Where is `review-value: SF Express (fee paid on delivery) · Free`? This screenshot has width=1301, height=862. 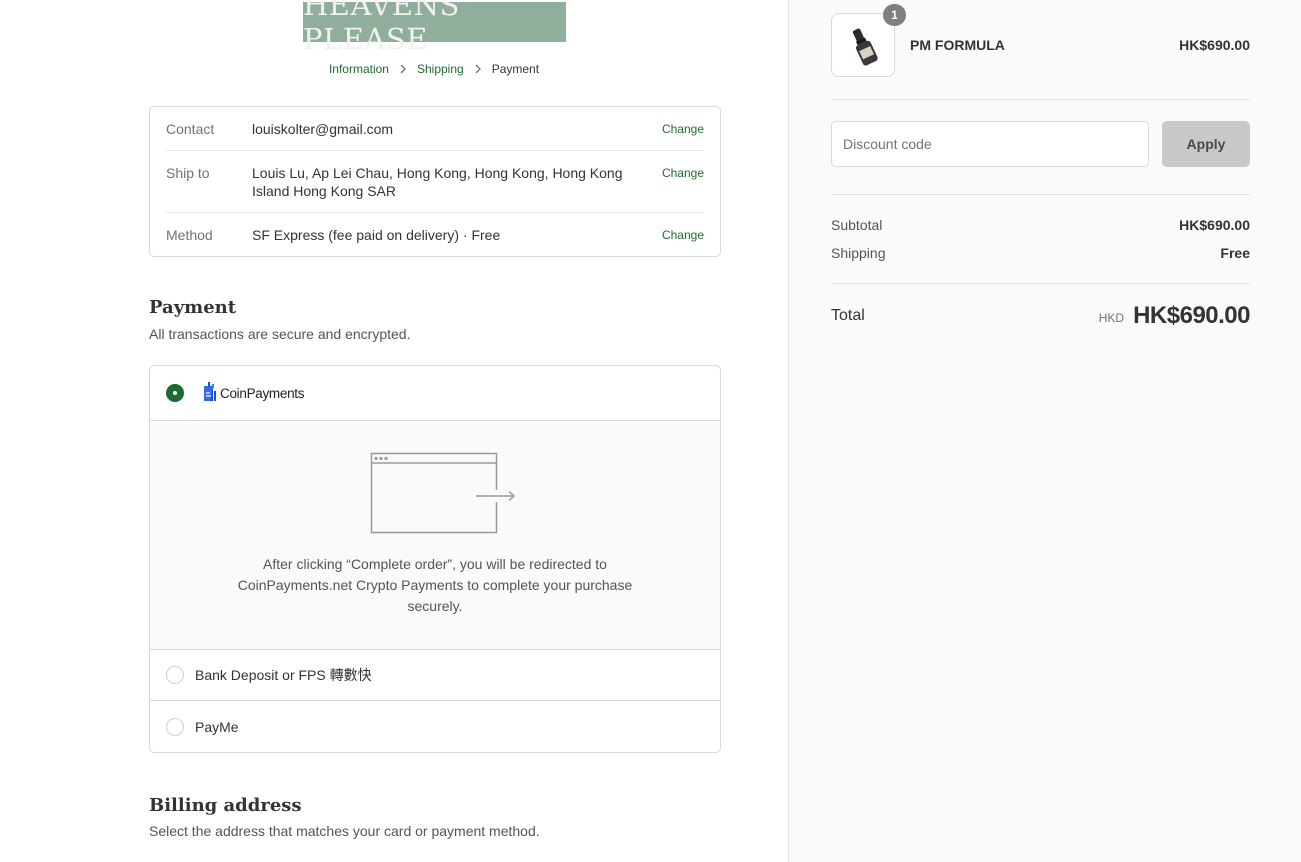
review-value: SF Express (fee paid on delivery) · Free is located at coordinates (457, 235).